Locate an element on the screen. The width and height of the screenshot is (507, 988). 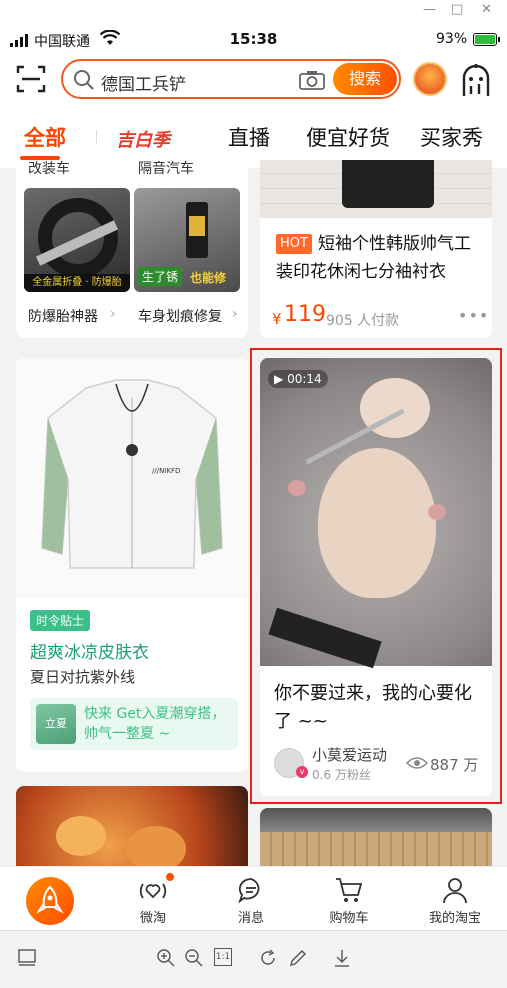
tab-buyer-show: 买家秀 is located at coordinates (451, 137).